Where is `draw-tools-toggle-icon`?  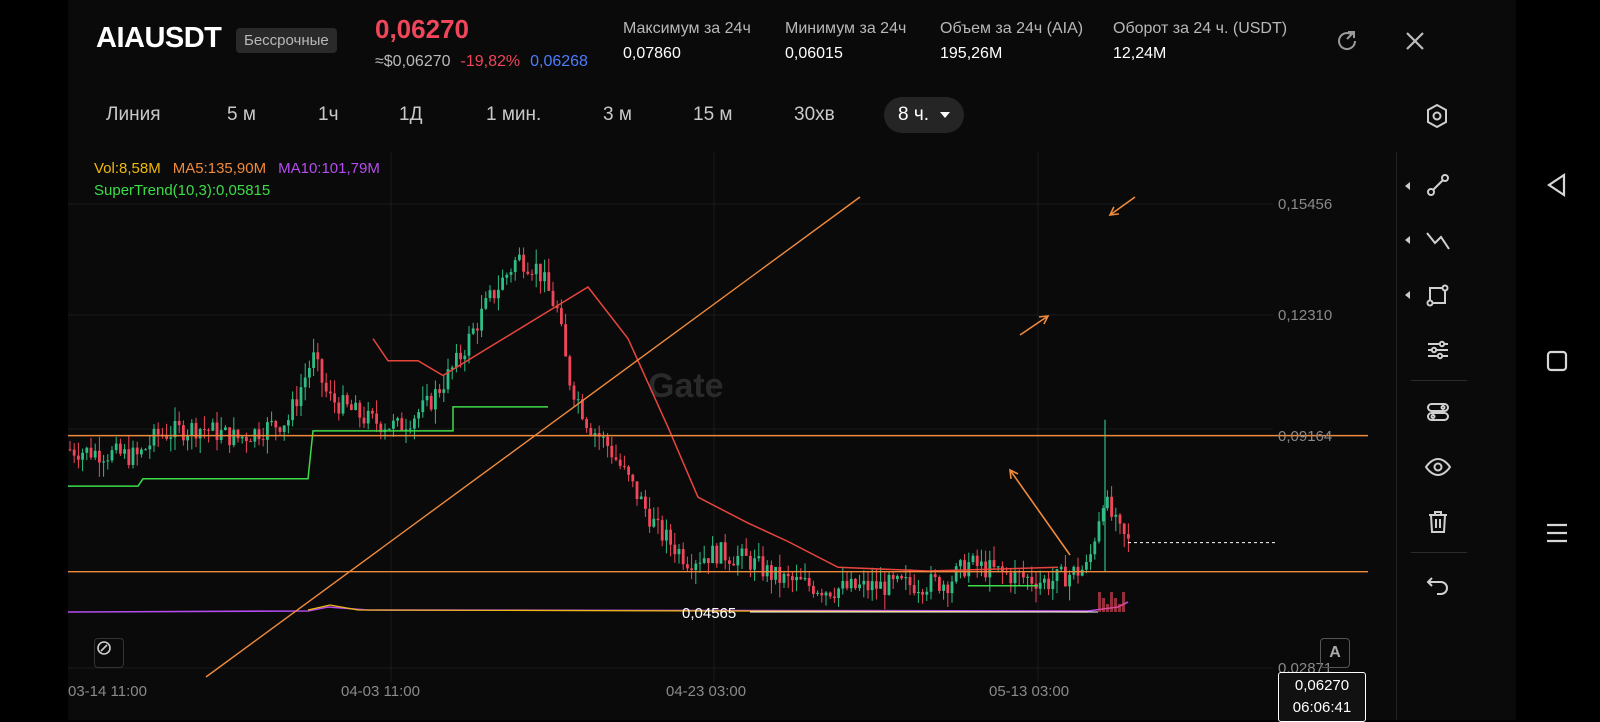
draw-tools-toggle-icon is located at coordinates (109, 653).